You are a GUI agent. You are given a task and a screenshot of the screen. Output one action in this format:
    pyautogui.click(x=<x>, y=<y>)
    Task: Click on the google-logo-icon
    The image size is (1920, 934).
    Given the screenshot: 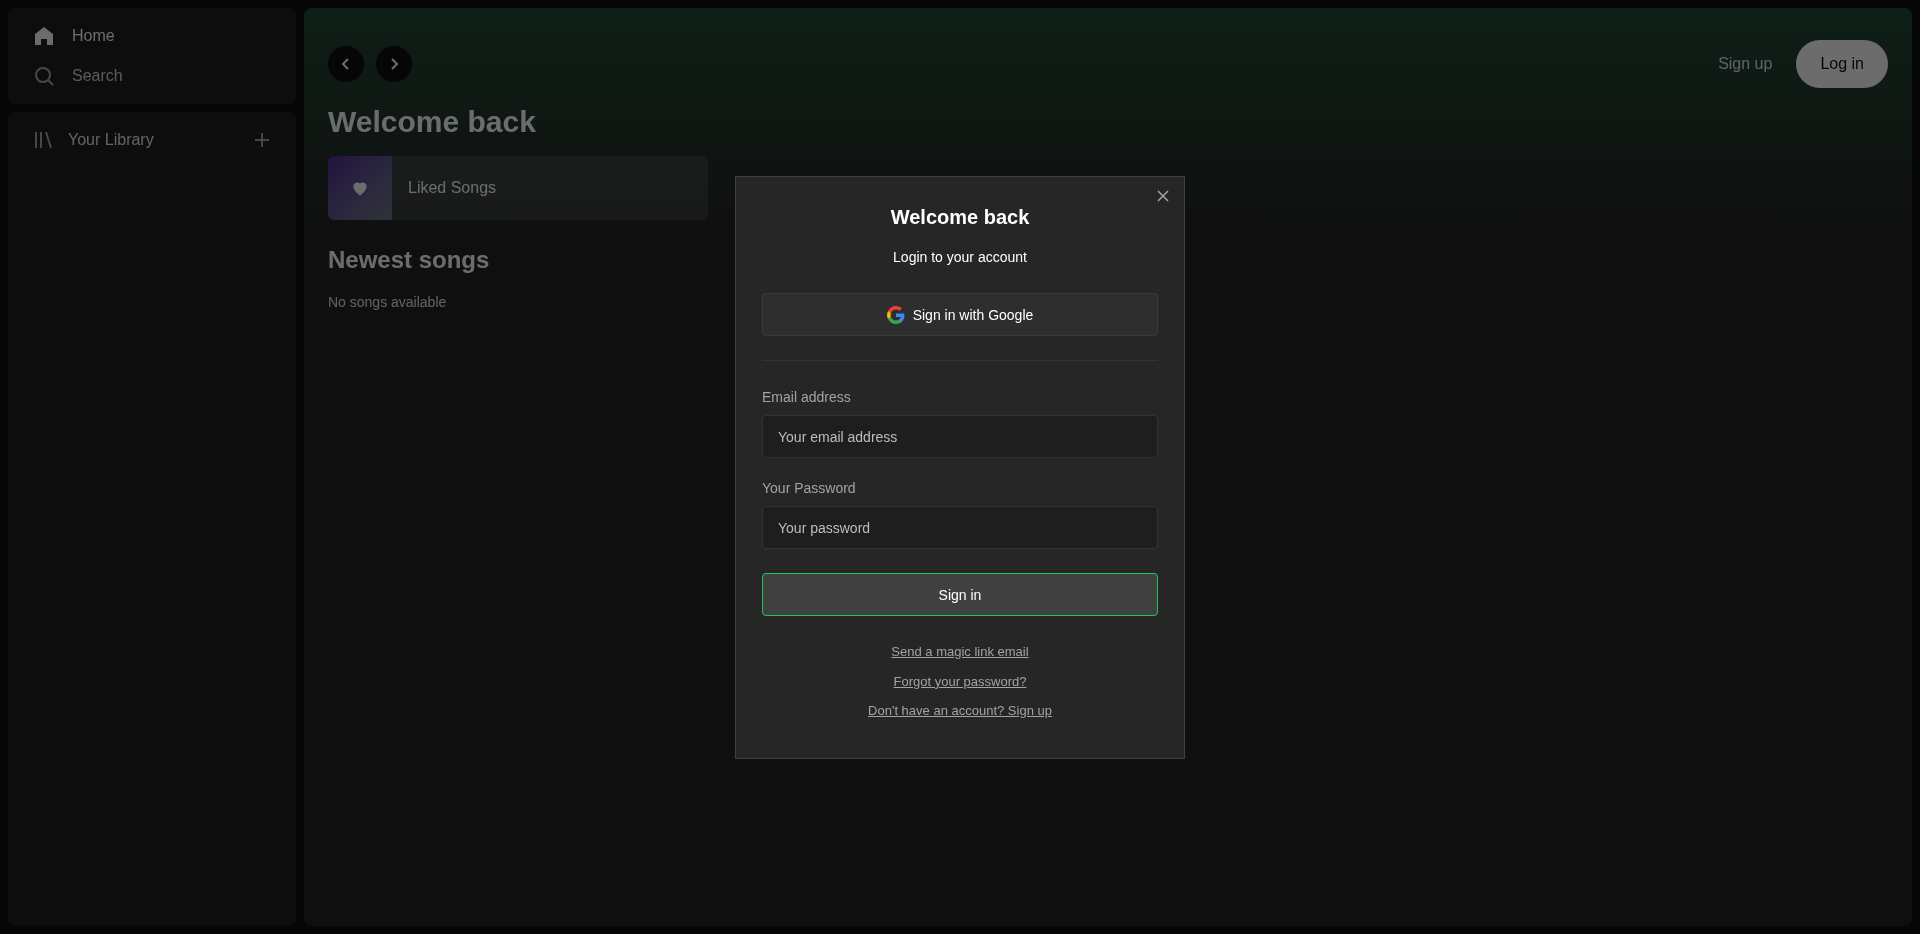 What is the action you would take?
    pyautogui.click(x=895, y=314)
    